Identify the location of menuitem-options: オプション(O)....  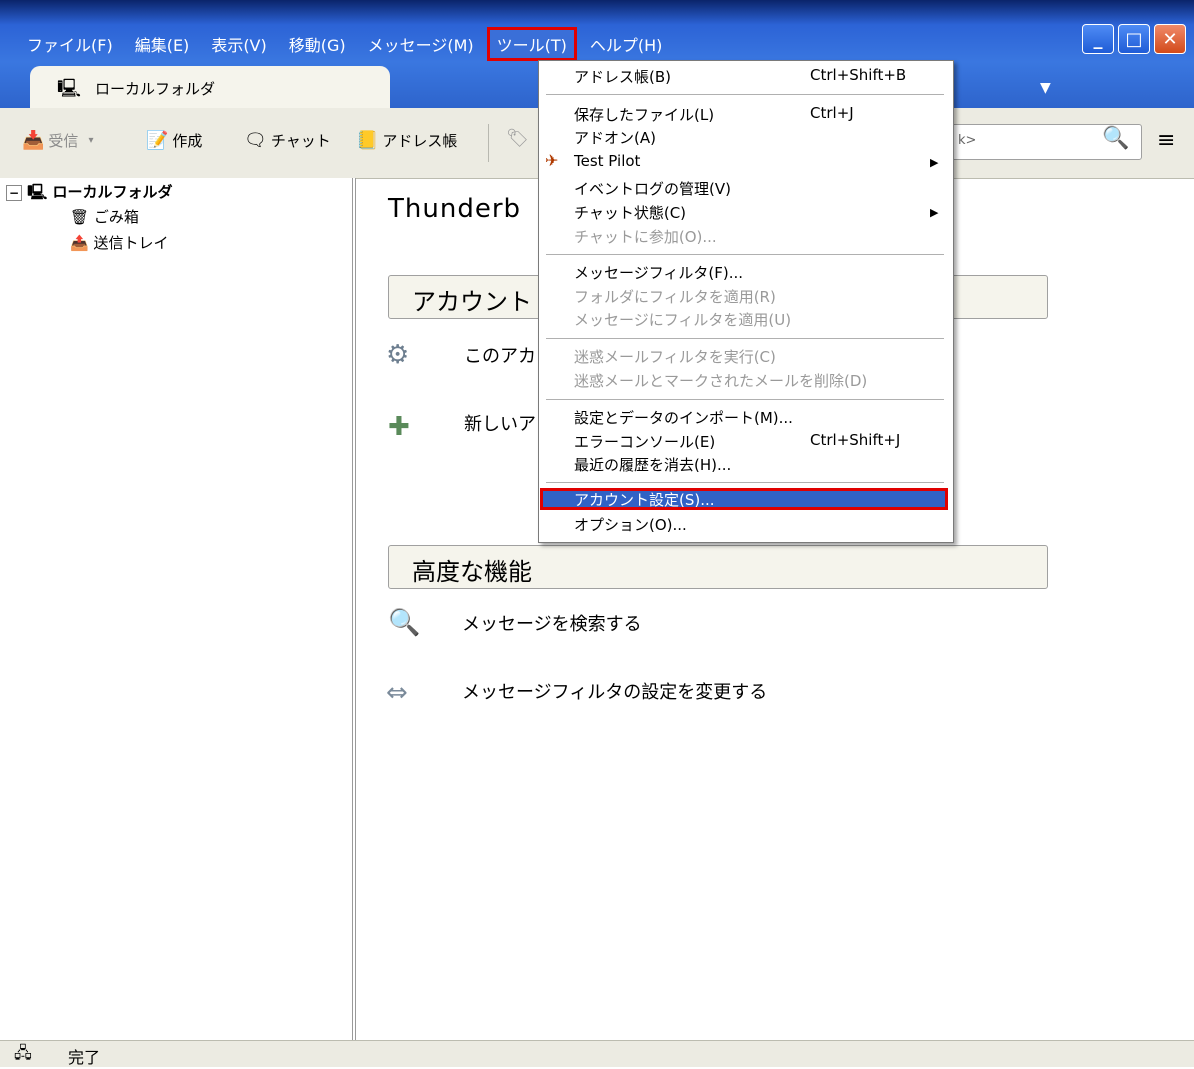
(630, 524).